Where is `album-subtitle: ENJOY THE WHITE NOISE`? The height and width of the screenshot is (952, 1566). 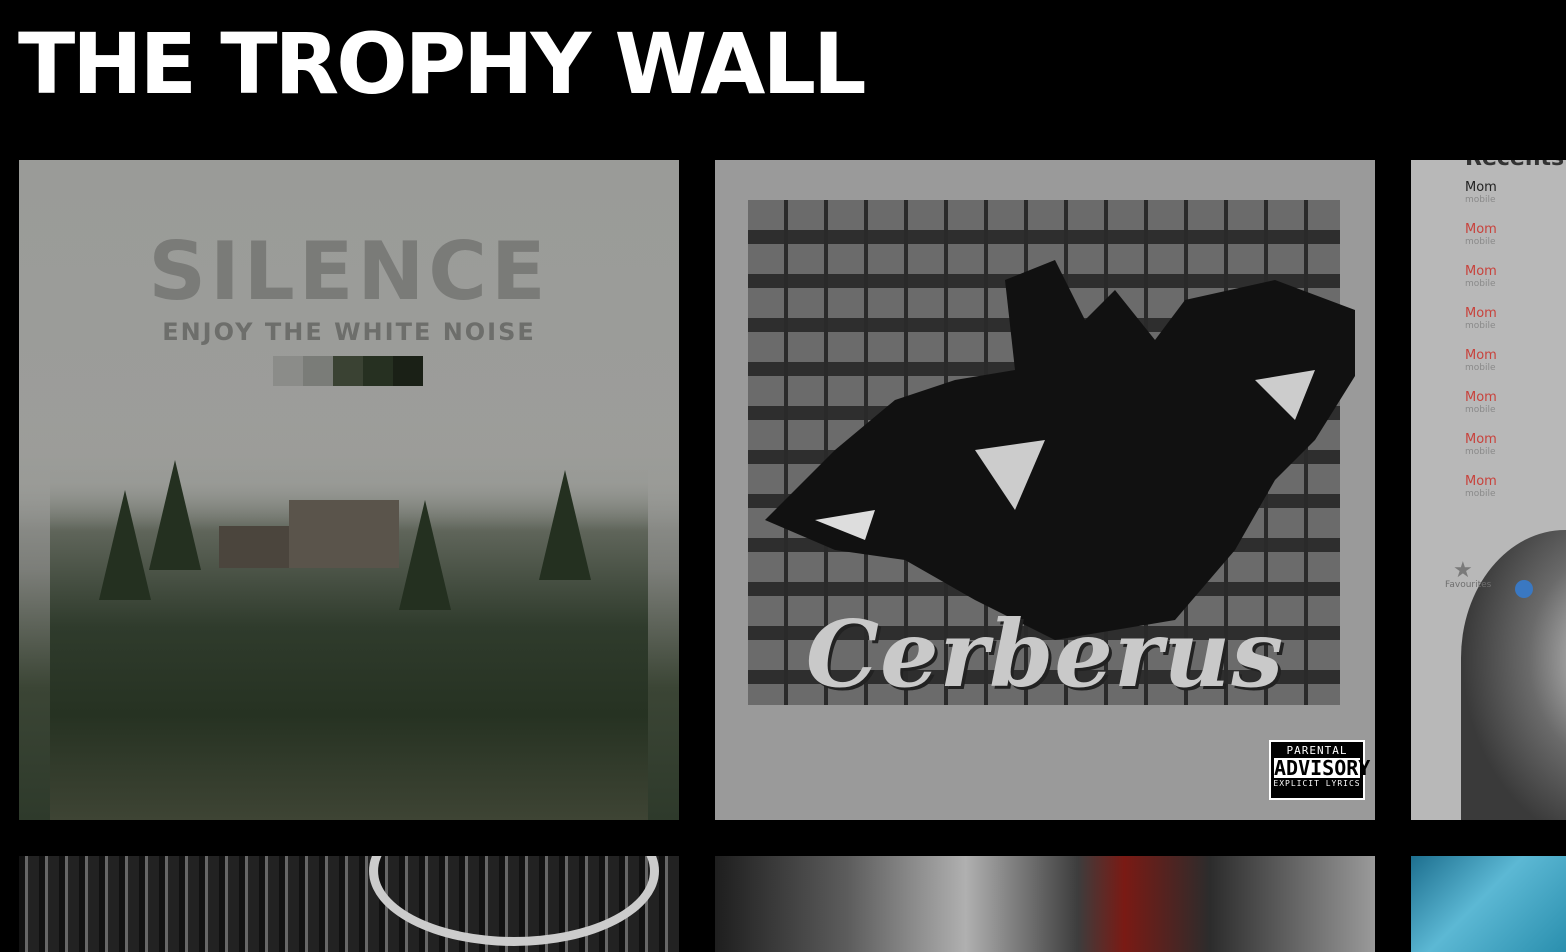 album-subtitle: ENJOY THE WHITE NOISE is located at coordinates (349, 332).